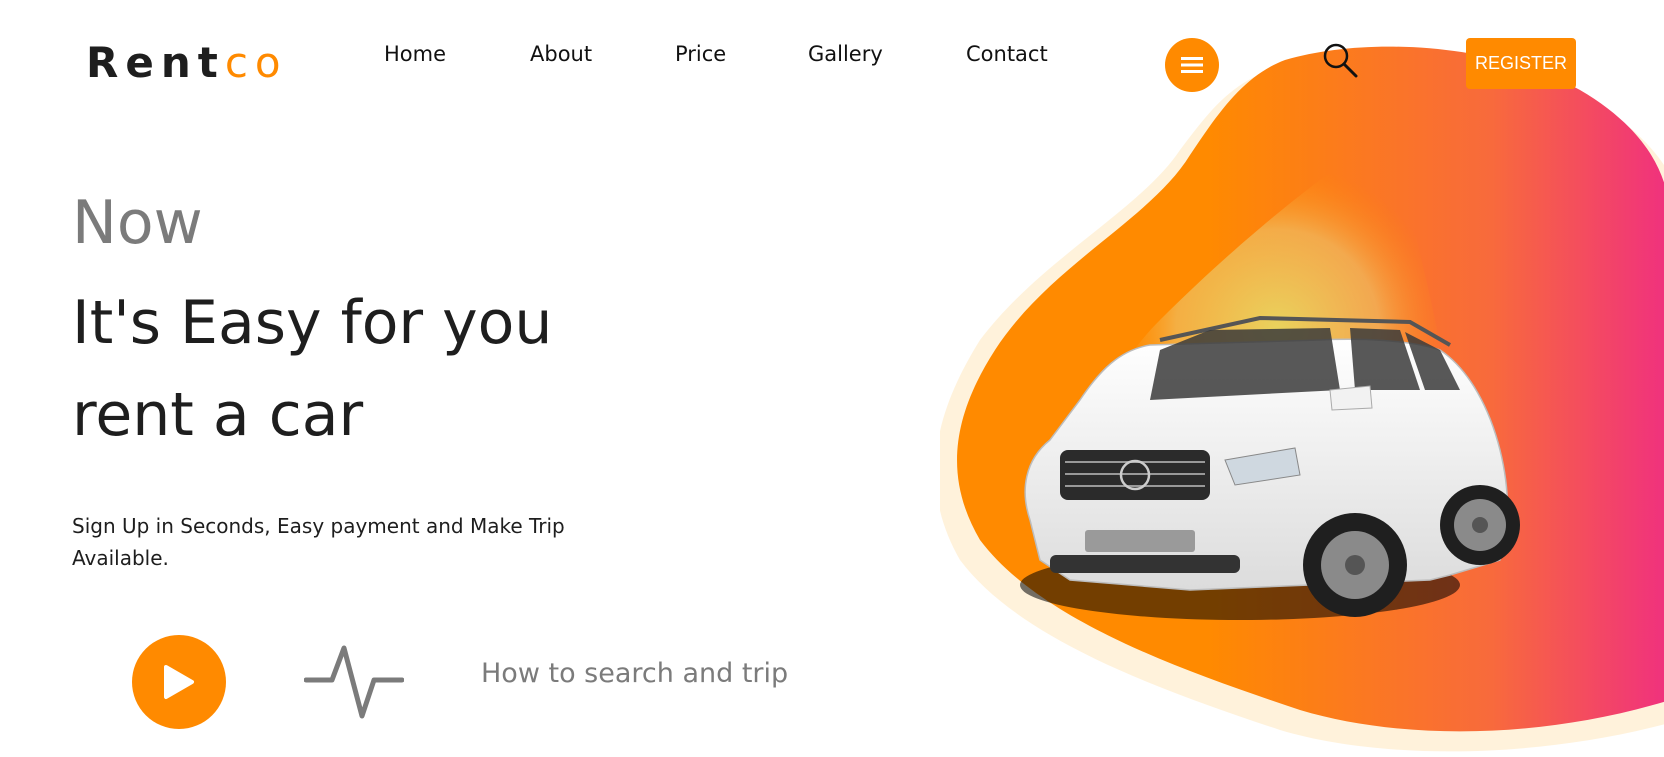  Describe the element at coordinates (602, 54) in the screenshot. I see `nav-link-about: About` at that location.